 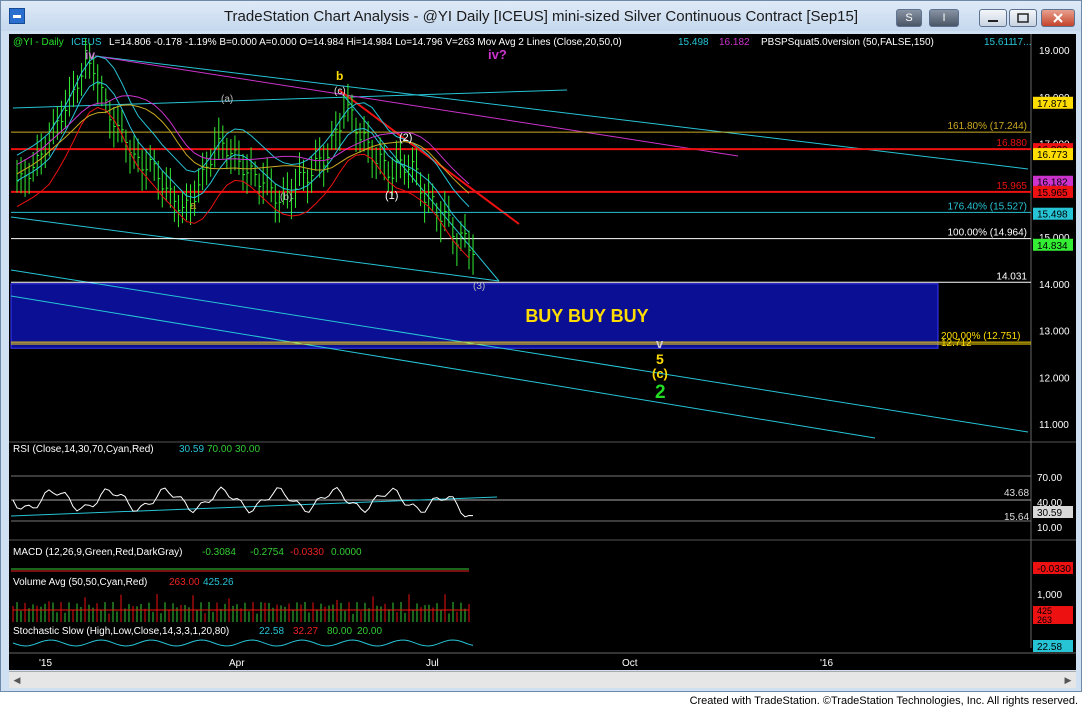 I want to click on scroll-left-arrow-icon: ◀, so click(x=17, y=680).